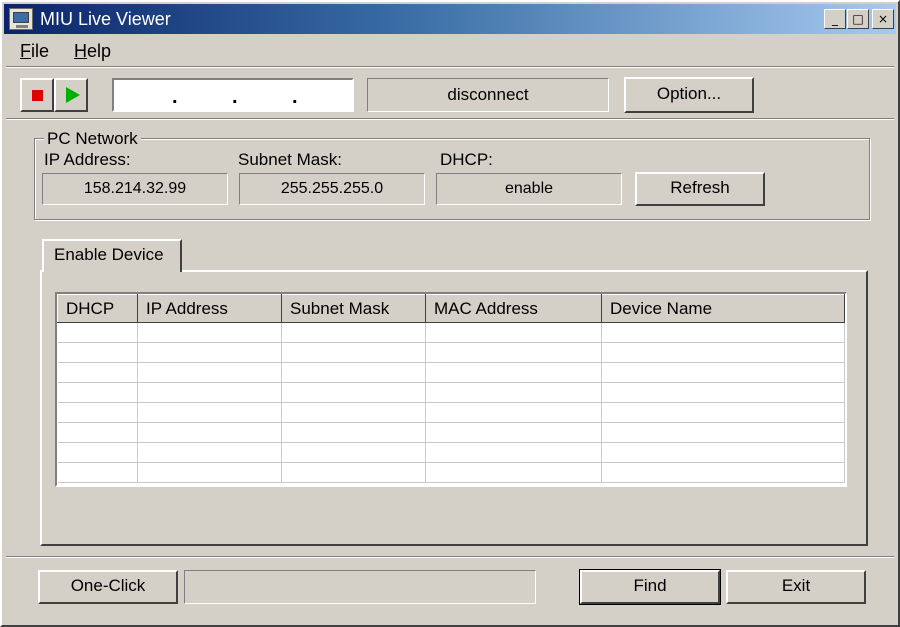 This screenshot has width=900, height=627. What do you see at coordinates (332, 189) in the screenshot?
I see `subnet-mask-value: 255.255.255.0` at bounding box center [332, 189].